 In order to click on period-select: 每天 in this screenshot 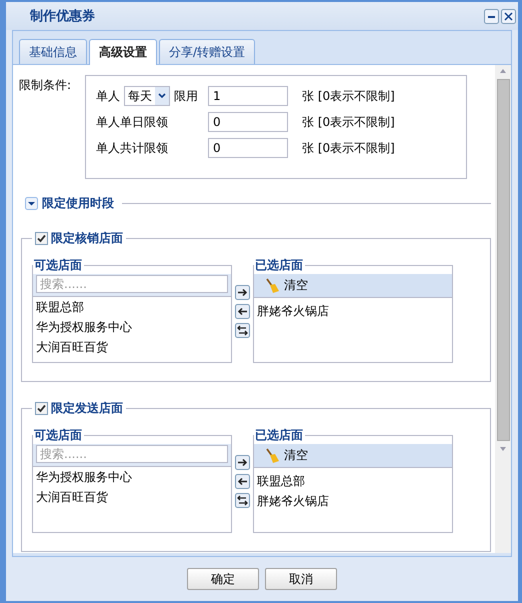, I will do `click(147, 96)`.